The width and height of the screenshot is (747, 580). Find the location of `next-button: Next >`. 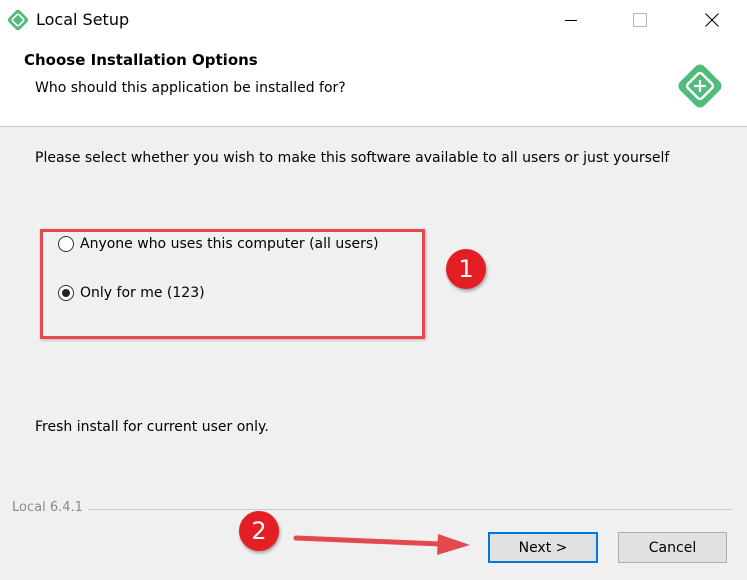

next-button: Next > is located at coordinates (543, 547).